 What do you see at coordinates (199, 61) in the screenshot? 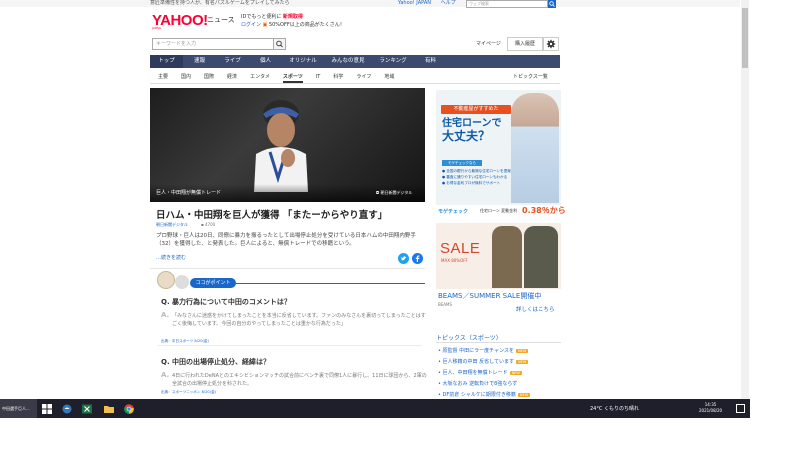
I see `nav-item-breaking: 速報` at bounding box center [199, 61].